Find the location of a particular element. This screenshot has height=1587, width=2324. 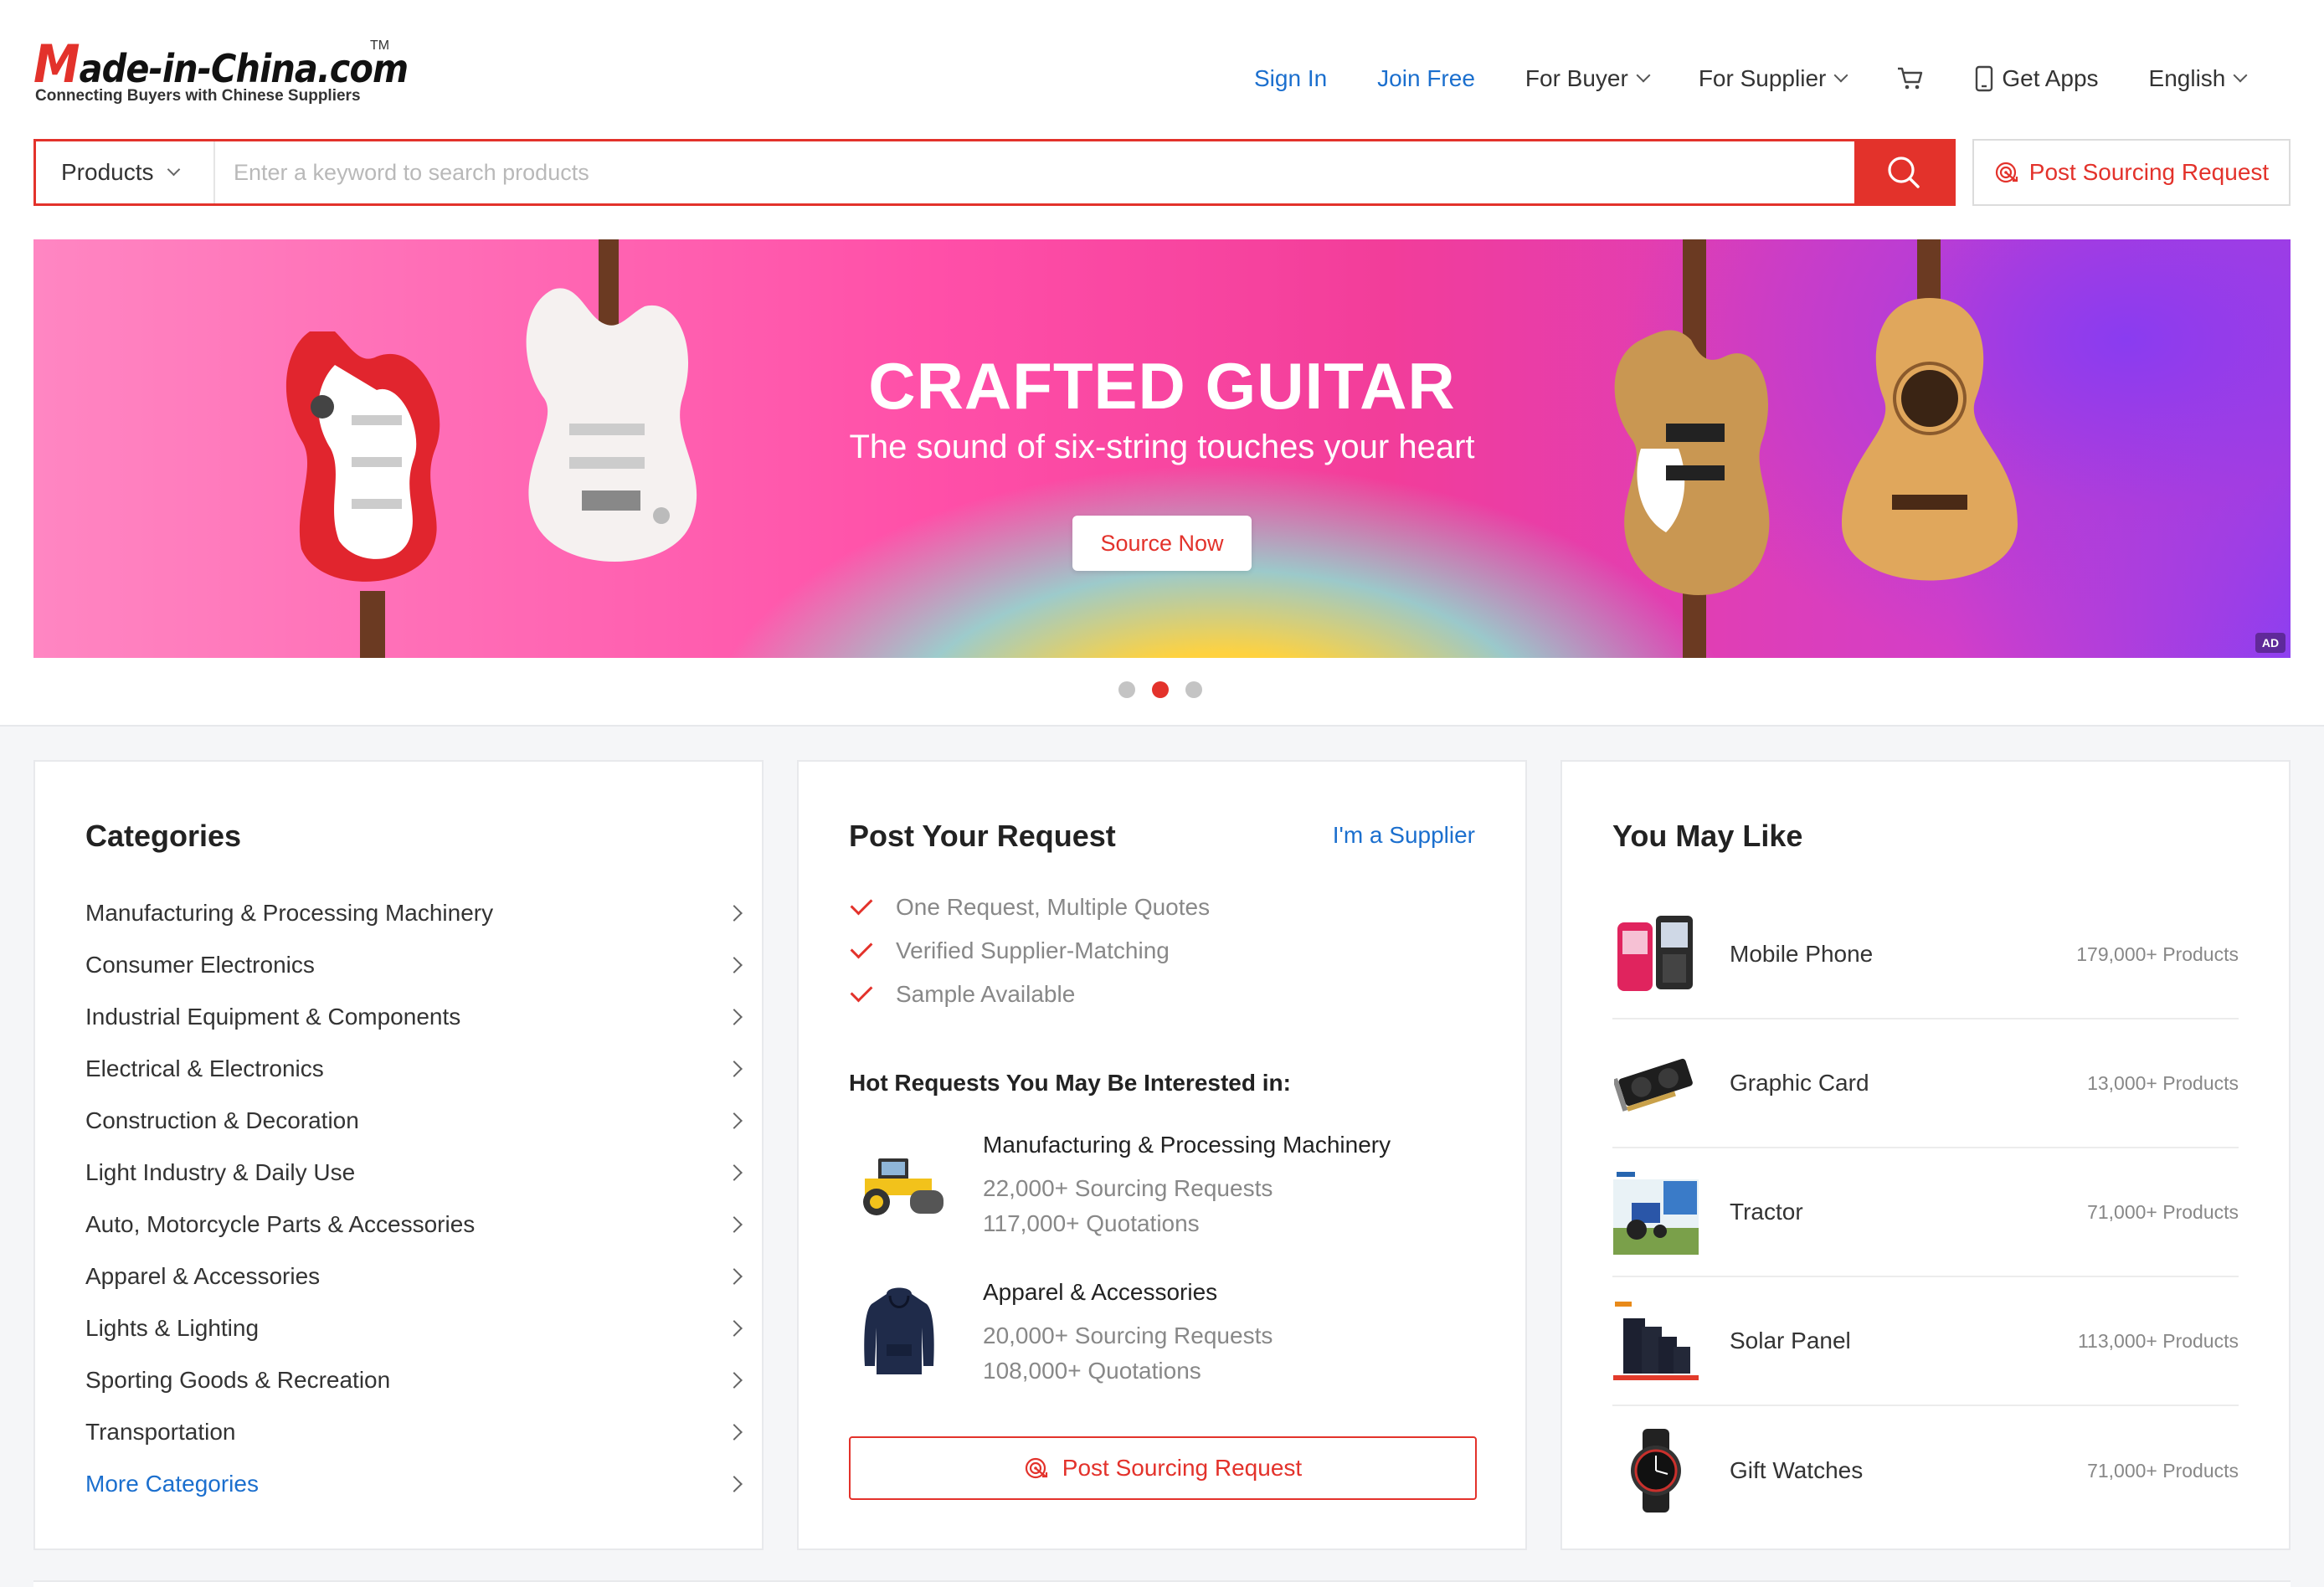

recommended-item-count: 113,000+ Products is located at coordinates (2158, 1341).